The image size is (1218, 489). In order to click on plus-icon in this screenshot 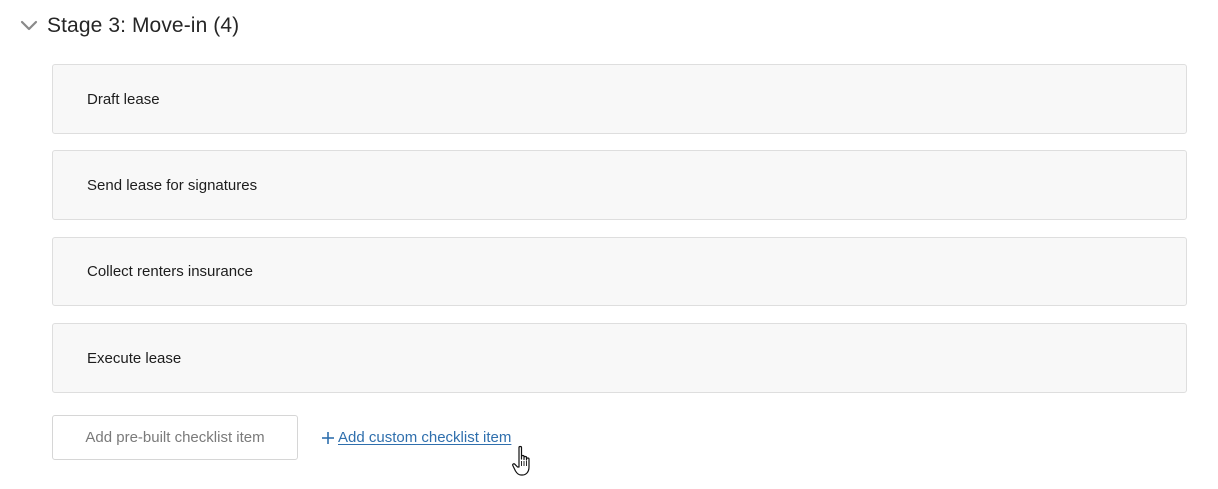, I will do `click(328, 438)`.